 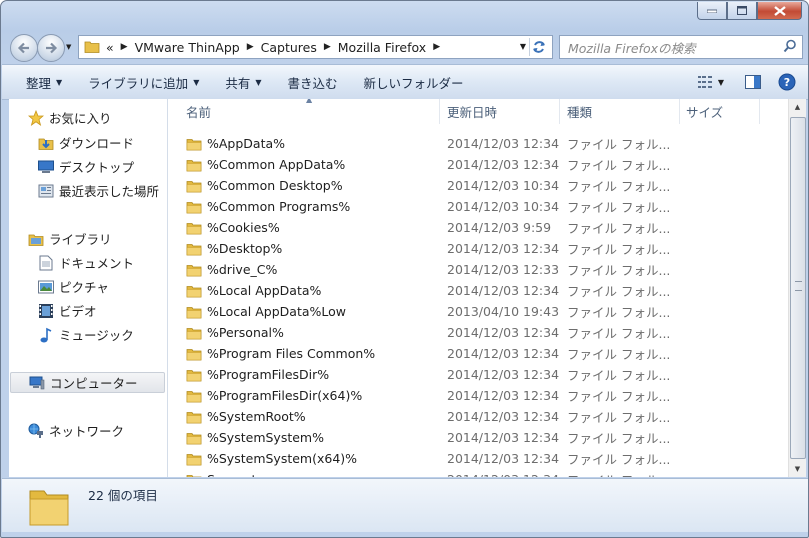 I want to click on back-button, so click(x=24, y=48).